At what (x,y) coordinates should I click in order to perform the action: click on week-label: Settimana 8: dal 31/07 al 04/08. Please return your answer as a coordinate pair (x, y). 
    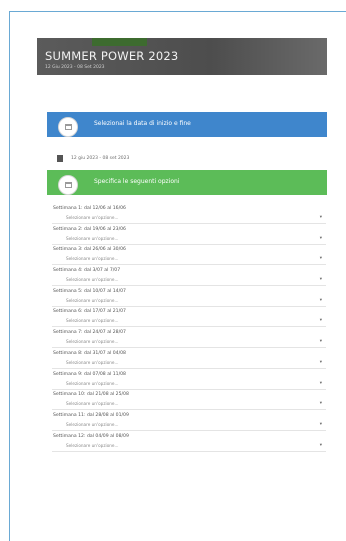
    Looking at the image, I should click on (89, 353).